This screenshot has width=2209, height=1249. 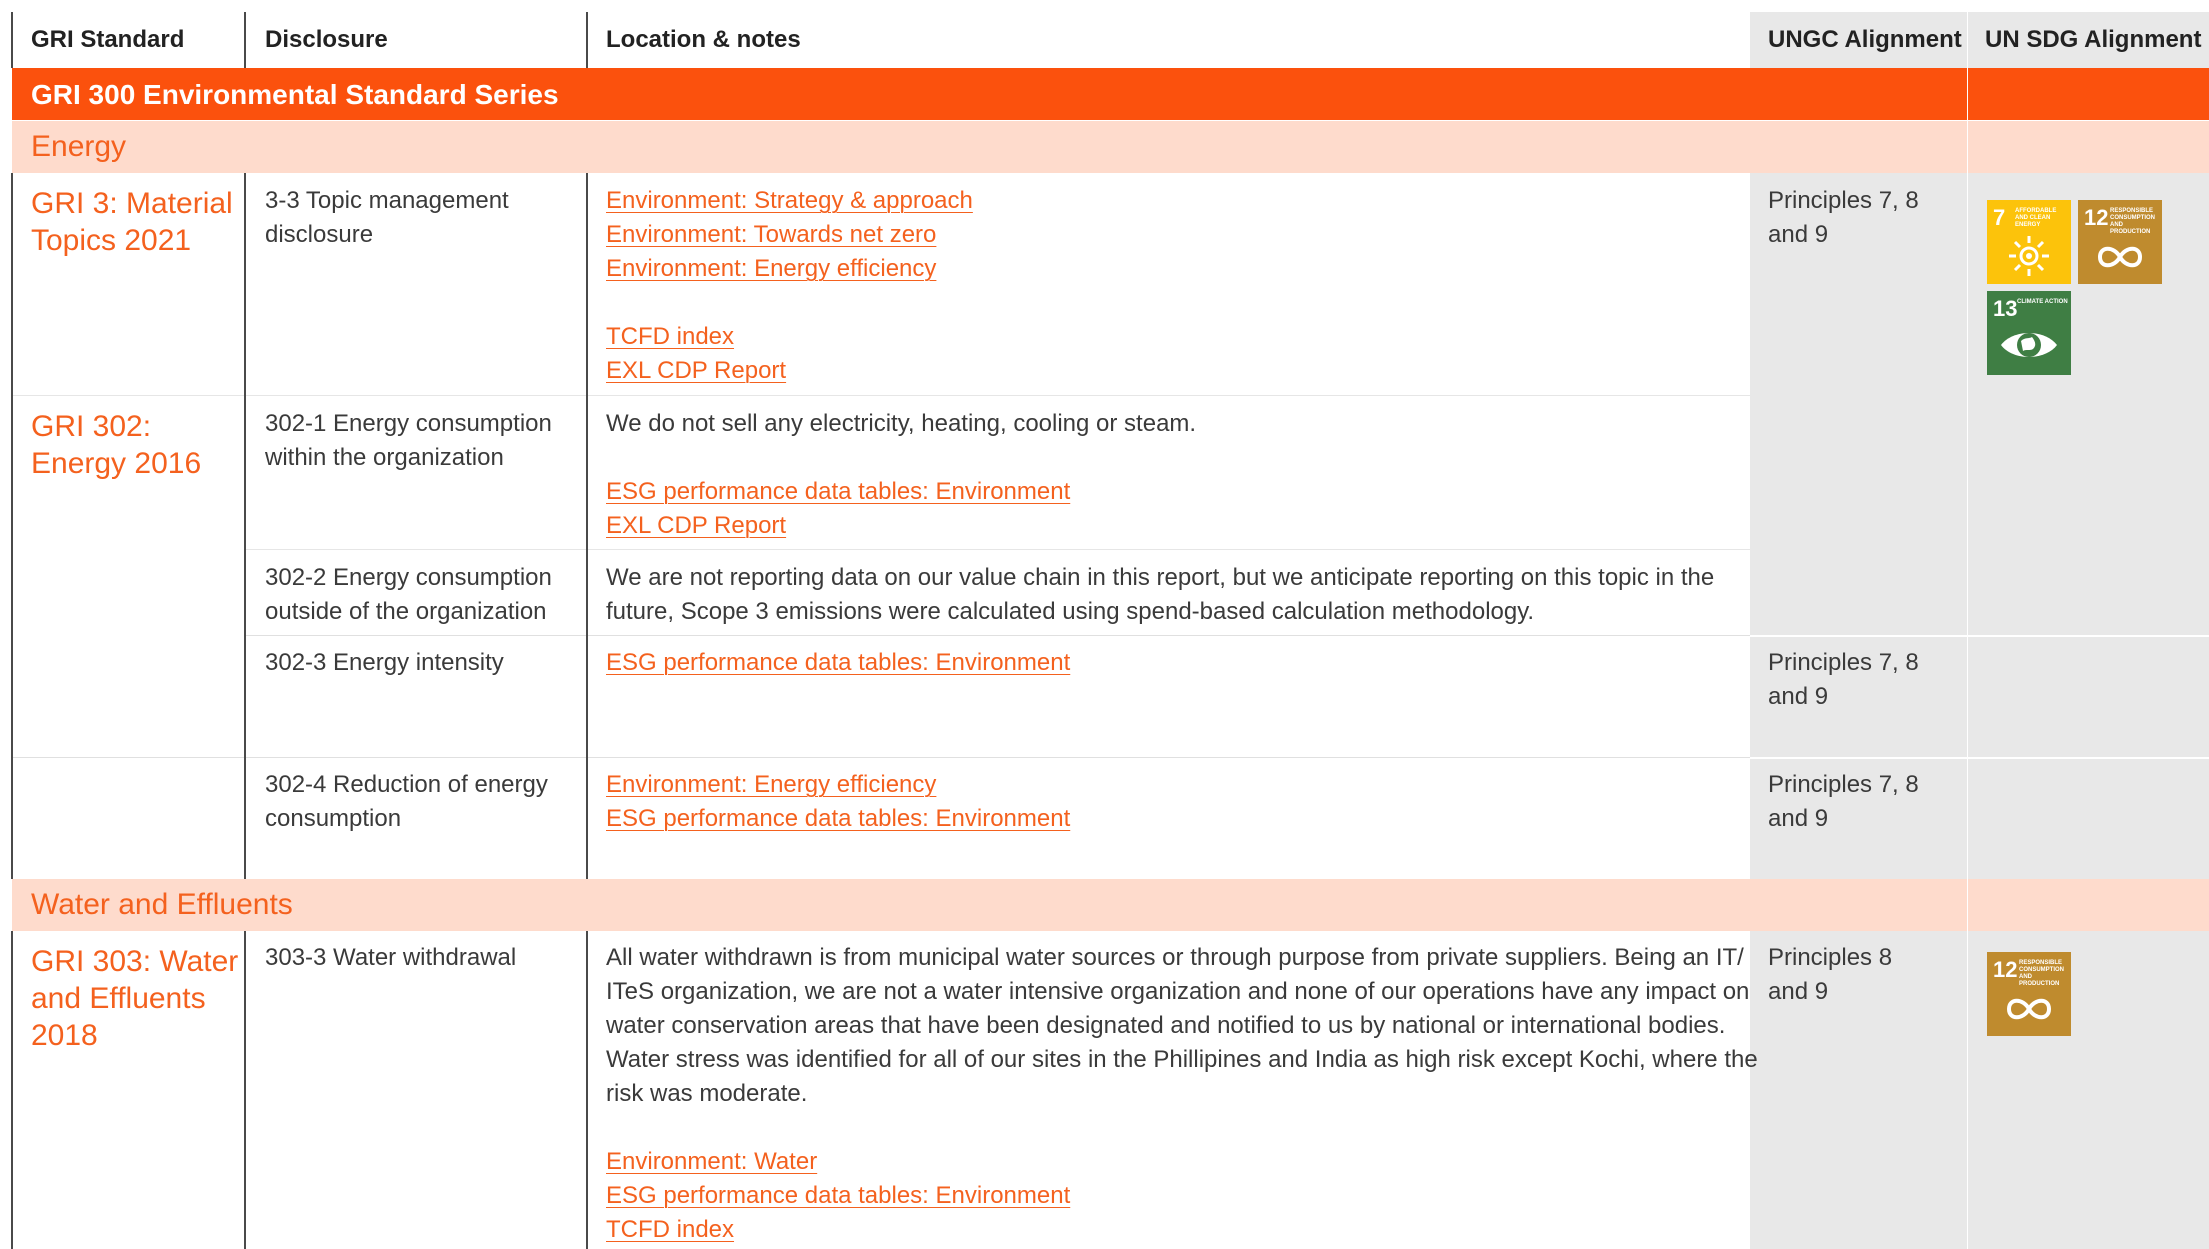 What do you see at coordinates (2088, 147) in the screenshot?
I see `section-energy-sdg-cell` at bounding box center [2088, 147].